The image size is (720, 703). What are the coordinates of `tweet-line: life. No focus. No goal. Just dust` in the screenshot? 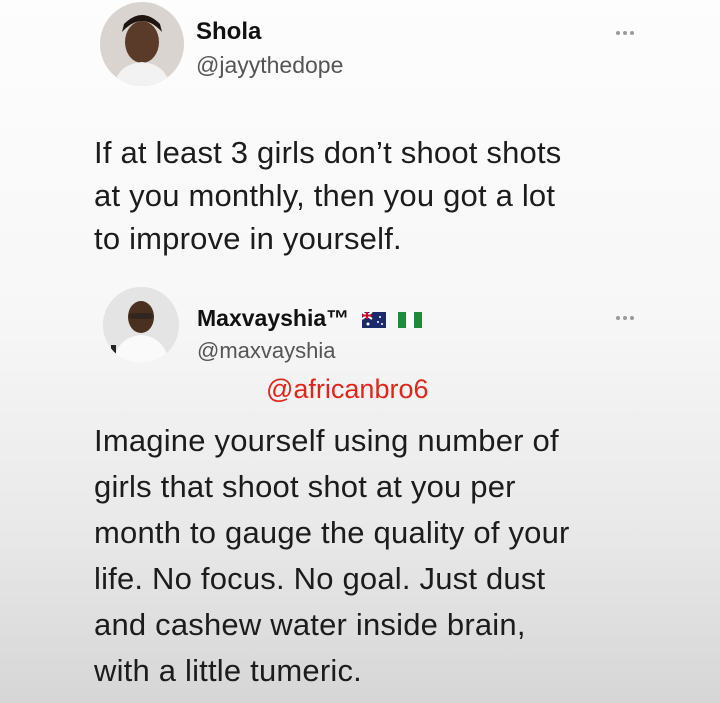 It's located at (320, 578).